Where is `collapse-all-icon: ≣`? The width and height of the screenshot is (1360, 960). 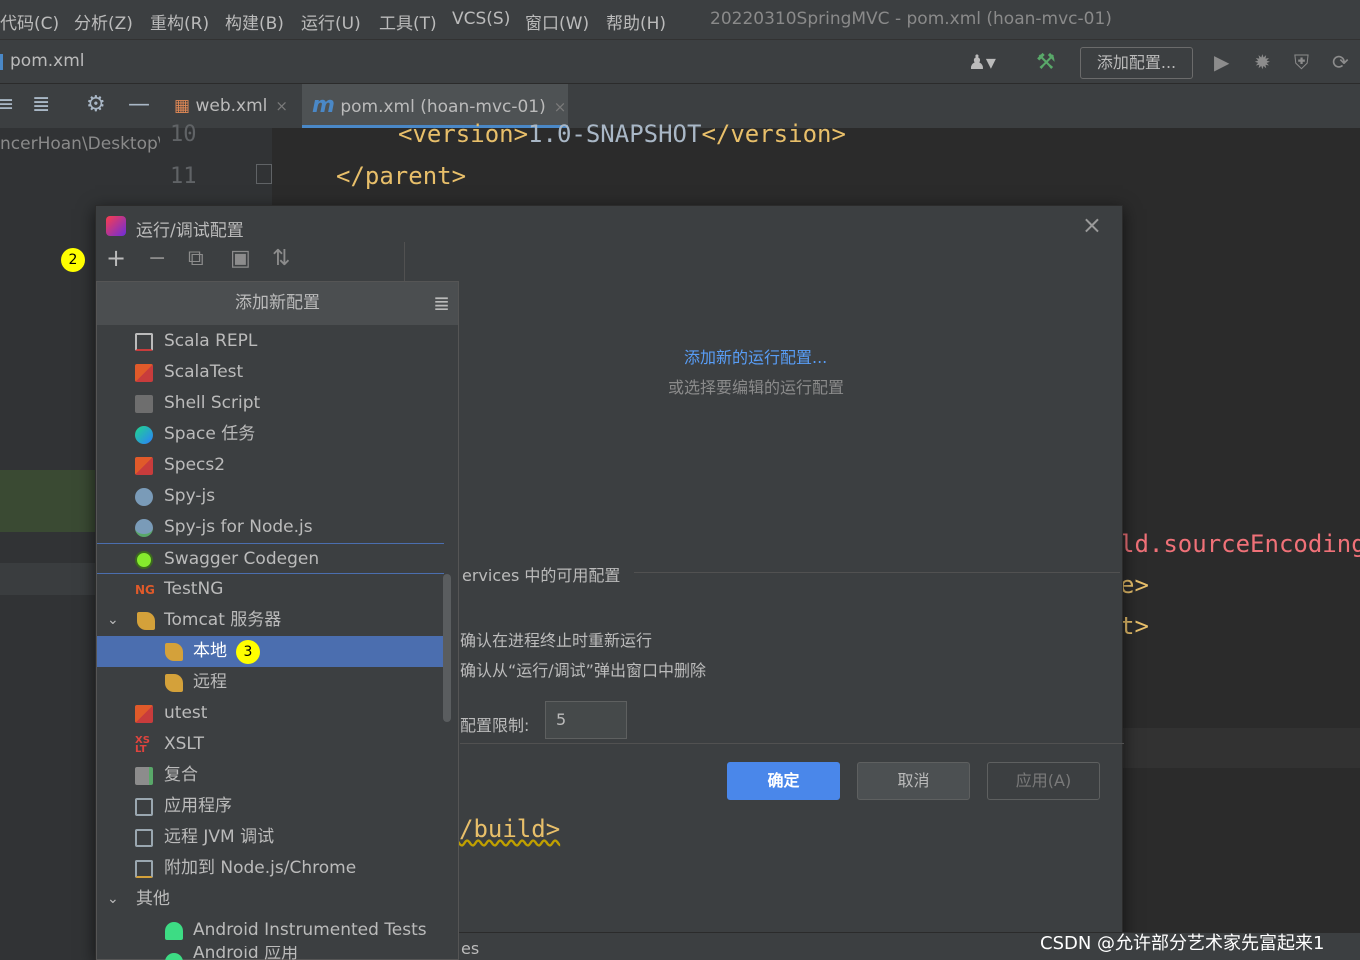
collapse-all-icon: ≣ is located at coordinates (41, 104).